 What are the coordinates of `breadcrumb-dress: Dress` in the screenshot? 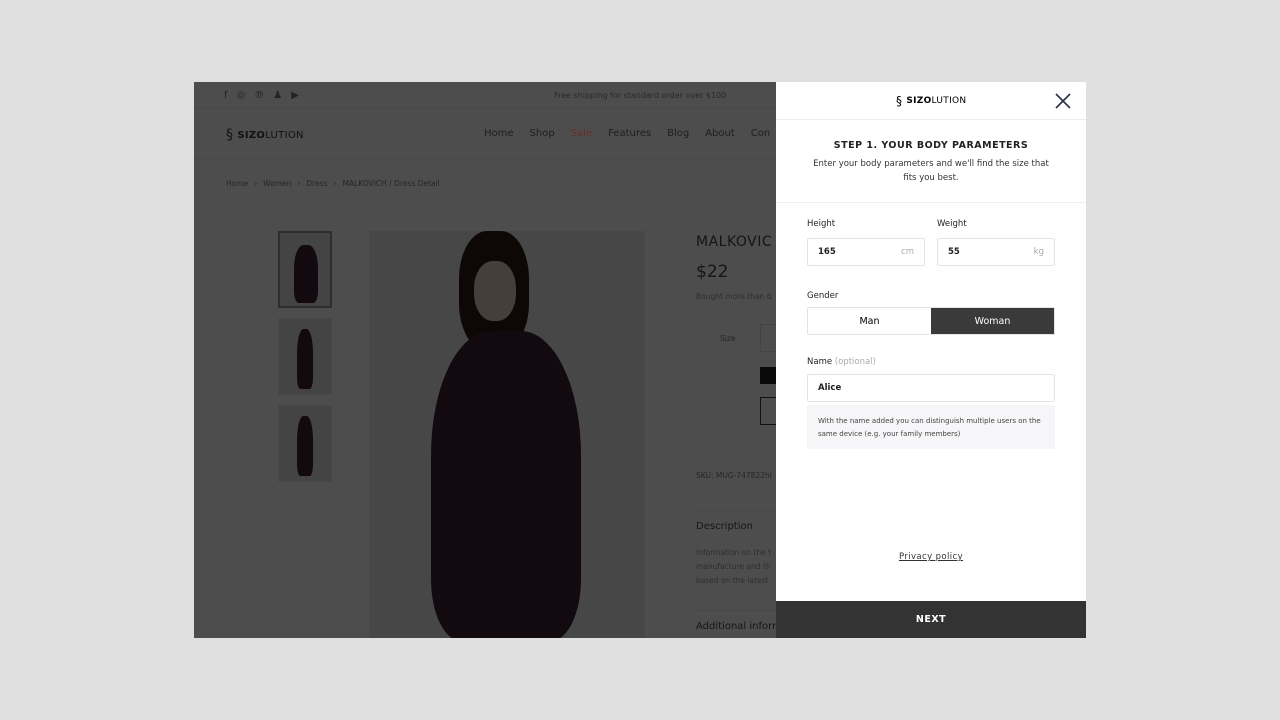 It's located at (316, 183).